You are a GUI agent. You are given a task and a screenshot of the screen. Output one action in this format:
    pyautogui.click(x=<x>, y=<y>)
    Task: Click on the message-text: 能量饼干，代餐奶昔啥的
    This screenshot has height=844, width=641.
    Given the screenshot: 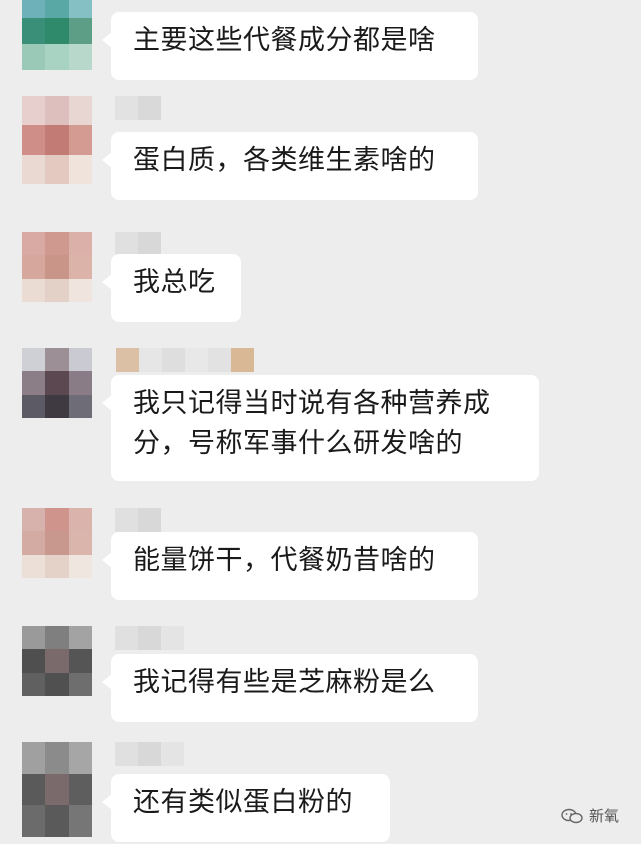 What is the action you would take?
    pyautogui.click(x=284, y=560)
    